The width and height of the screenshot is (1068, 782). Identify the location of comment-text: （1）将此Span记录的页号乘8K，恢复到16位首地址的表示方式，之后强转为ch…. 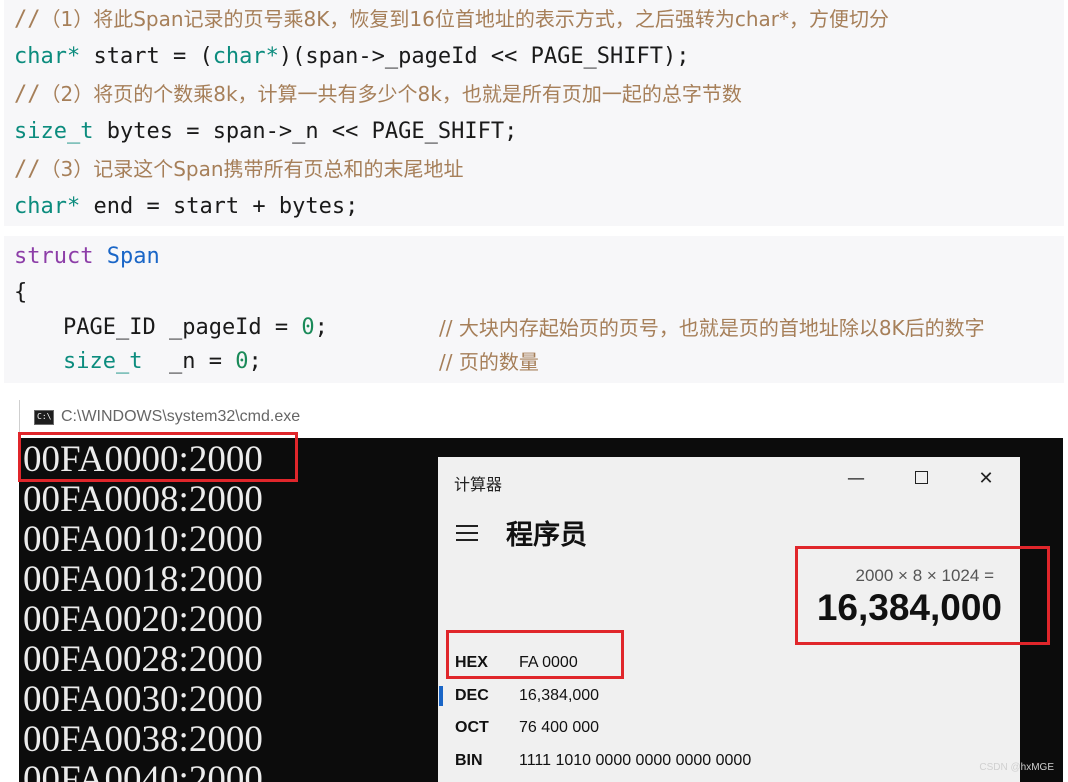
(465, 19).